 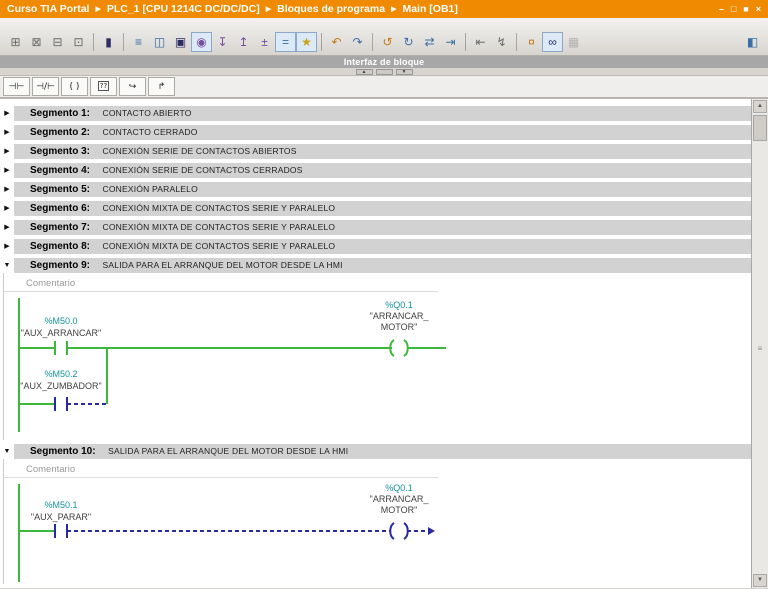 I want to click on segment-header-2: Segmento 2: CONTACTO CERRADO, so click(x=382, y=132).